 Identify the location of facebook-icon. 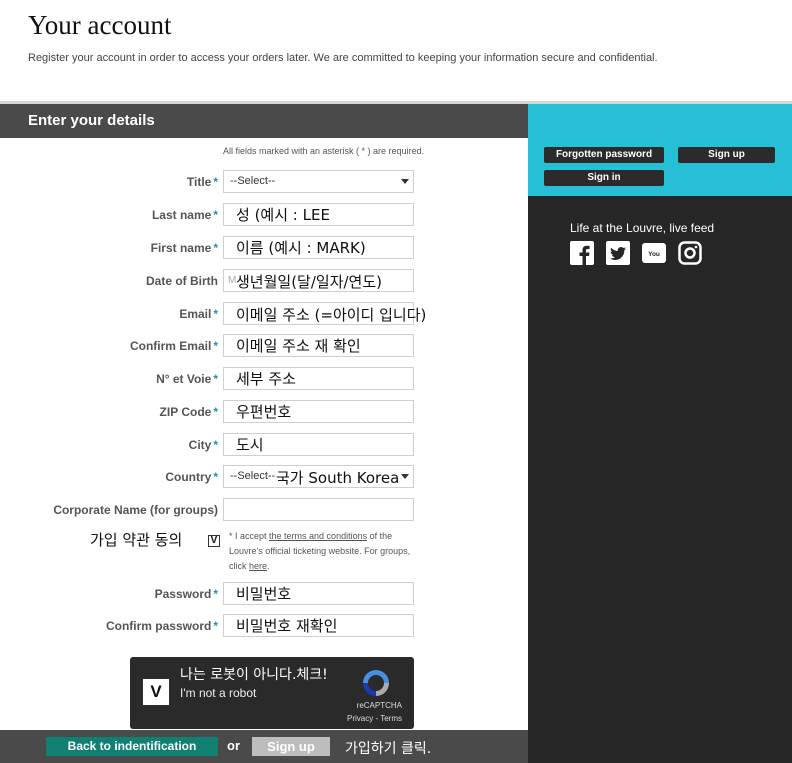
(582, 253).